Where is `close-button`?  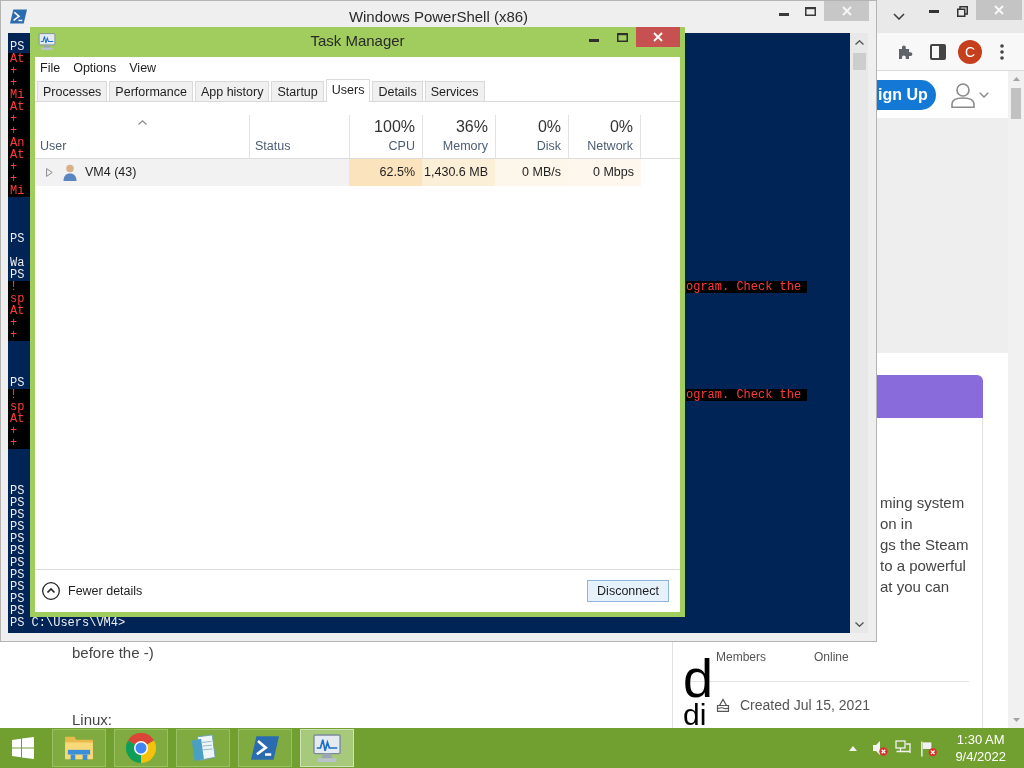 close-button is located at coordinates (658, 37).